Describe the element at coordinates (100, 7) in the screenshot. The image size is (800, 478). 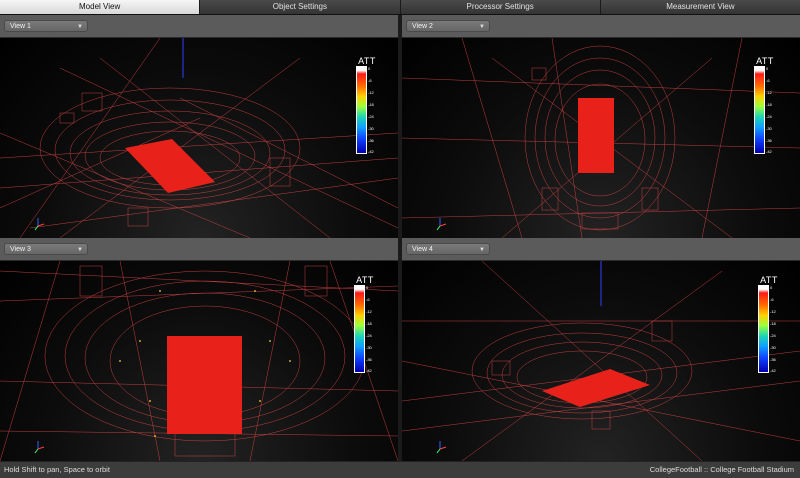
I see `tab-model-view: Model View` at that location.